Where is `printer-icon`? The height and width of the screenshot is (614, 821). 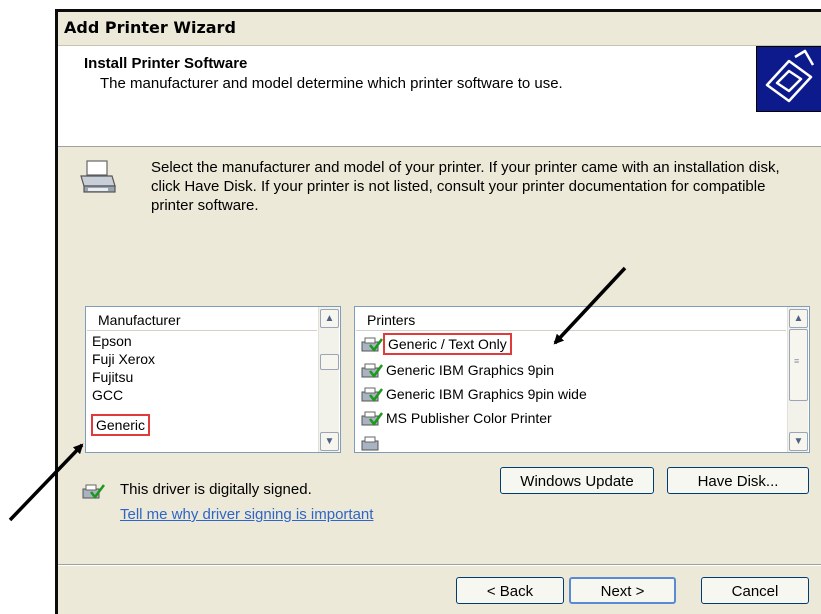
printer-icon is located at coordinates (98, 180).